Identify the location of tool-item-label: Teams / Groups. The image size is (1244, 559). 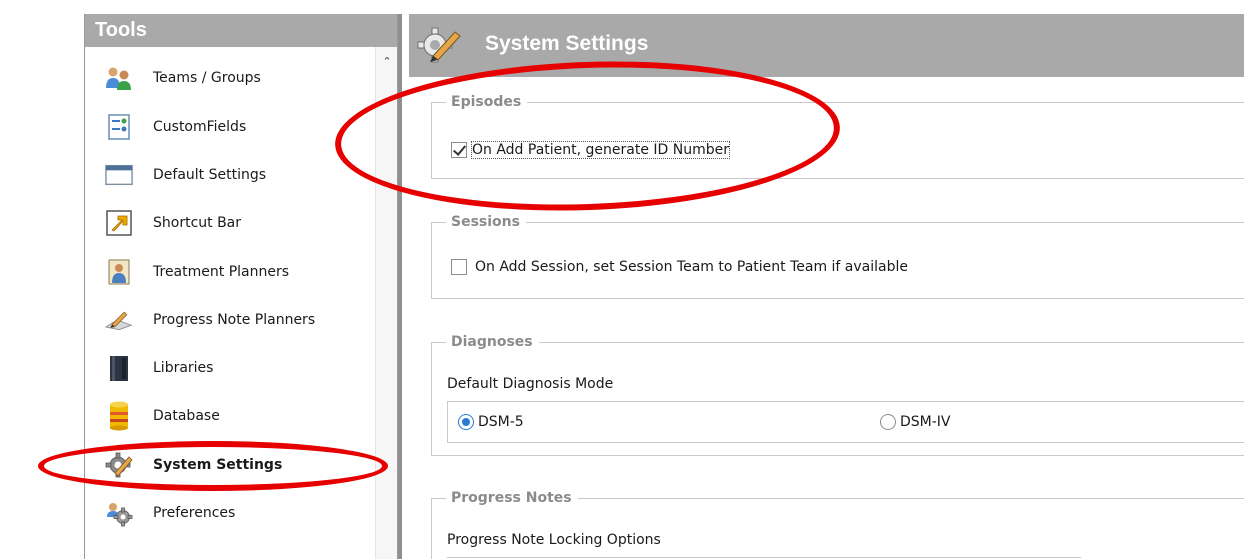
(207, 78).